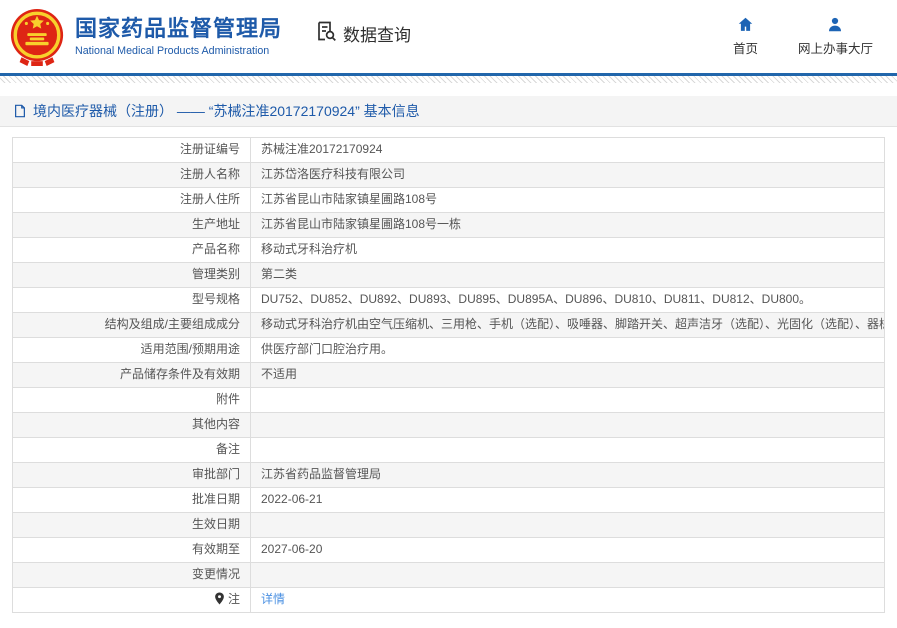  What do you see at coordinates (377, 35) in the screenshot?
I see `data-query-label: 数据查询` at bounding box center [377, 35].